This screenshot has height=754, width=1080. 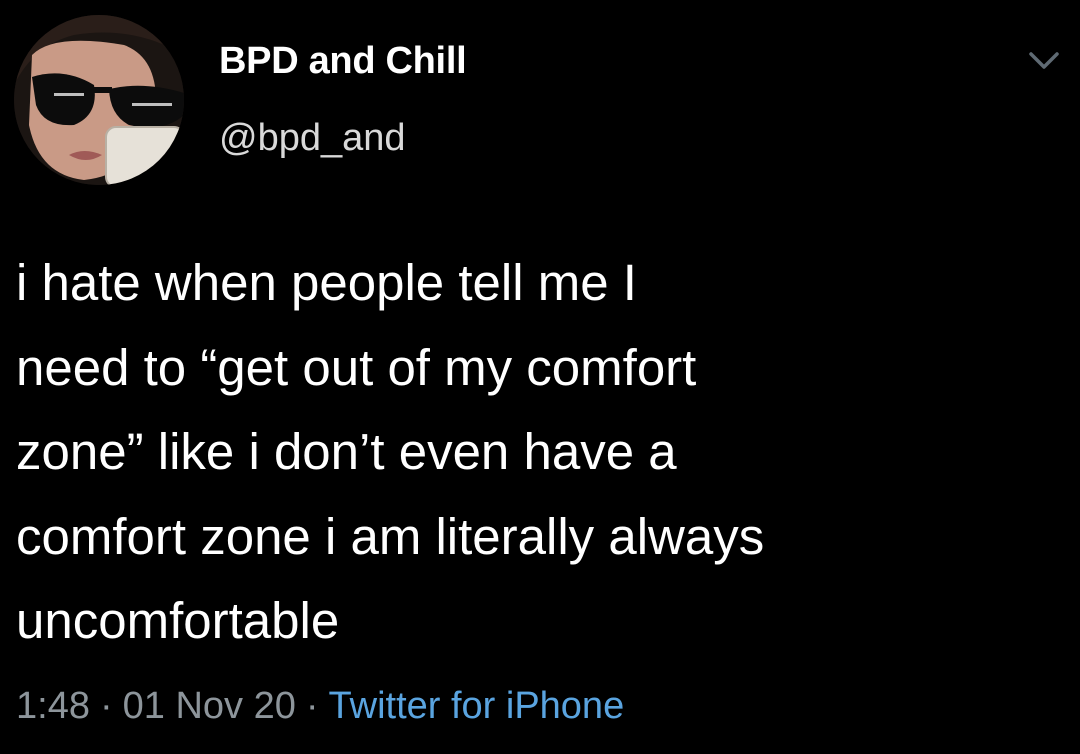 I want to click on tweet-metadata: 1:48 · 01 Nov 20 · Twitter for iPhone, so click(x=320, y=706).